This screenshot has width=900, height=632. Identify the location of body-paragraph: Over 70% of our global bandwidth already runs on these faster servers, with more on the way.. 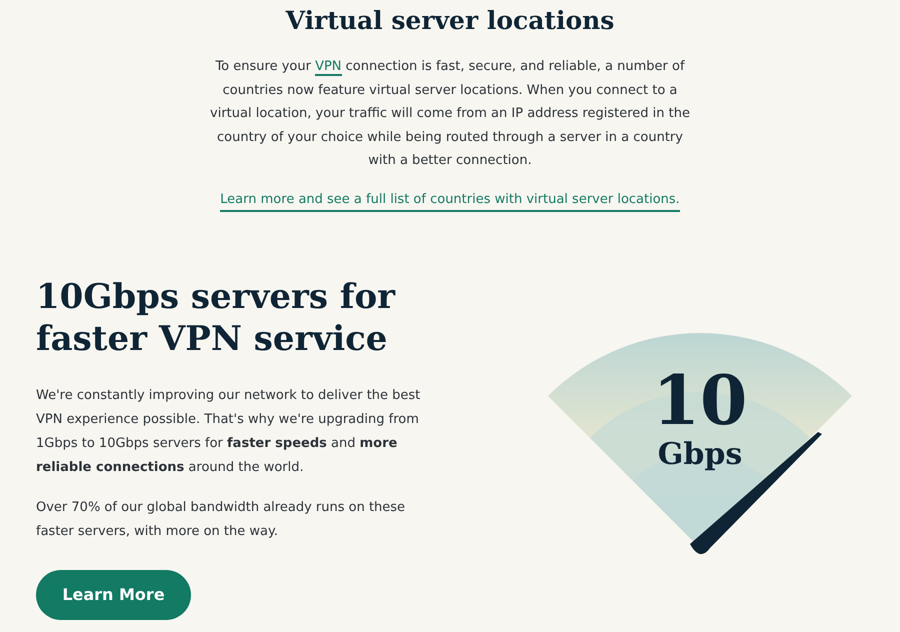
(221, 519).